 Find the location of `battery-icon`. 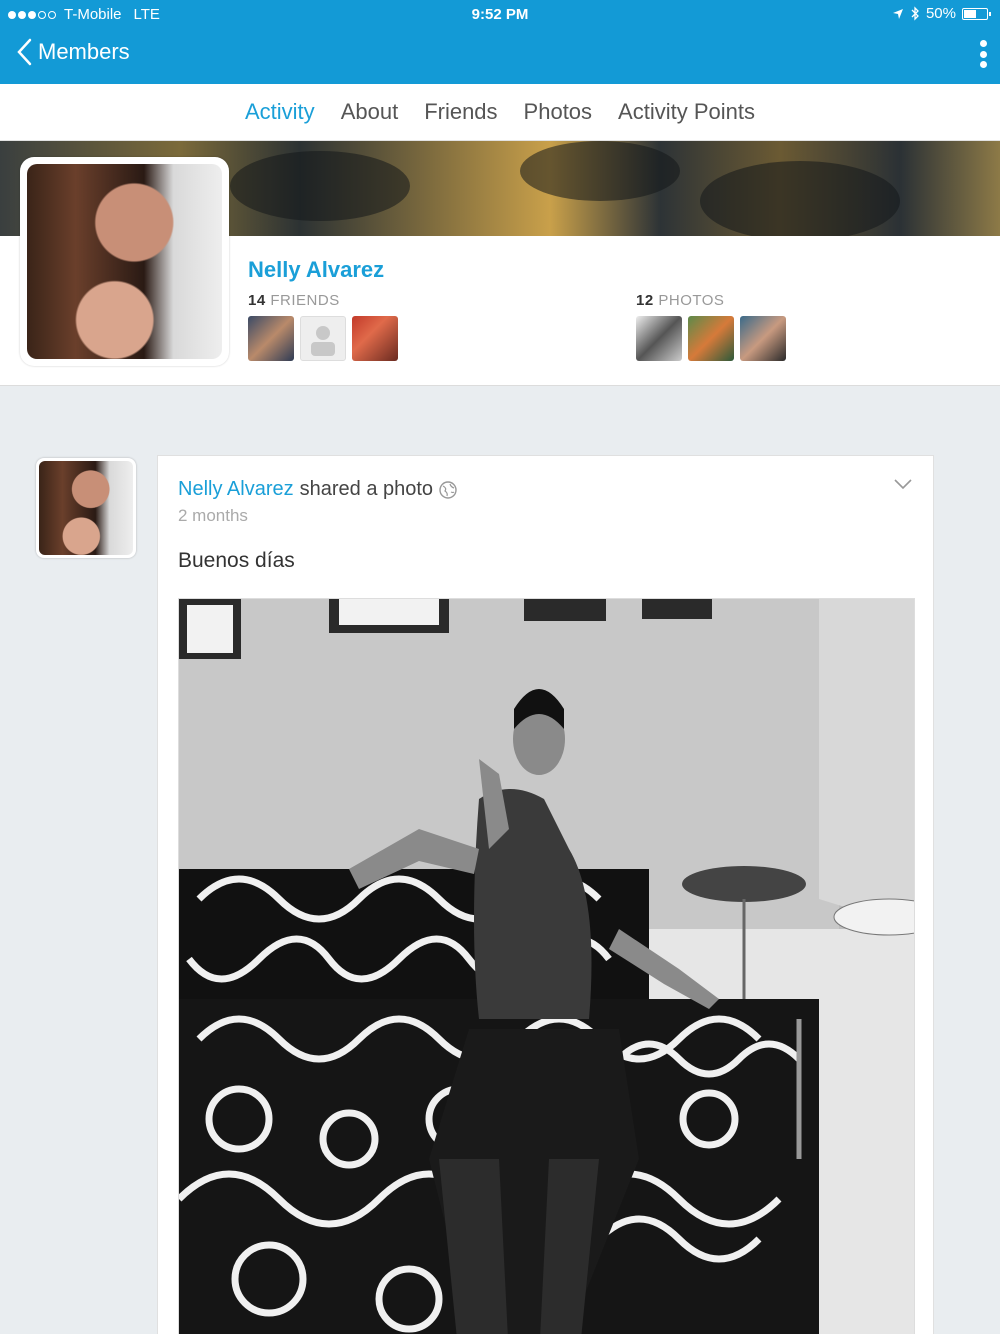

battery-icon is located at coordinates (976, 13).